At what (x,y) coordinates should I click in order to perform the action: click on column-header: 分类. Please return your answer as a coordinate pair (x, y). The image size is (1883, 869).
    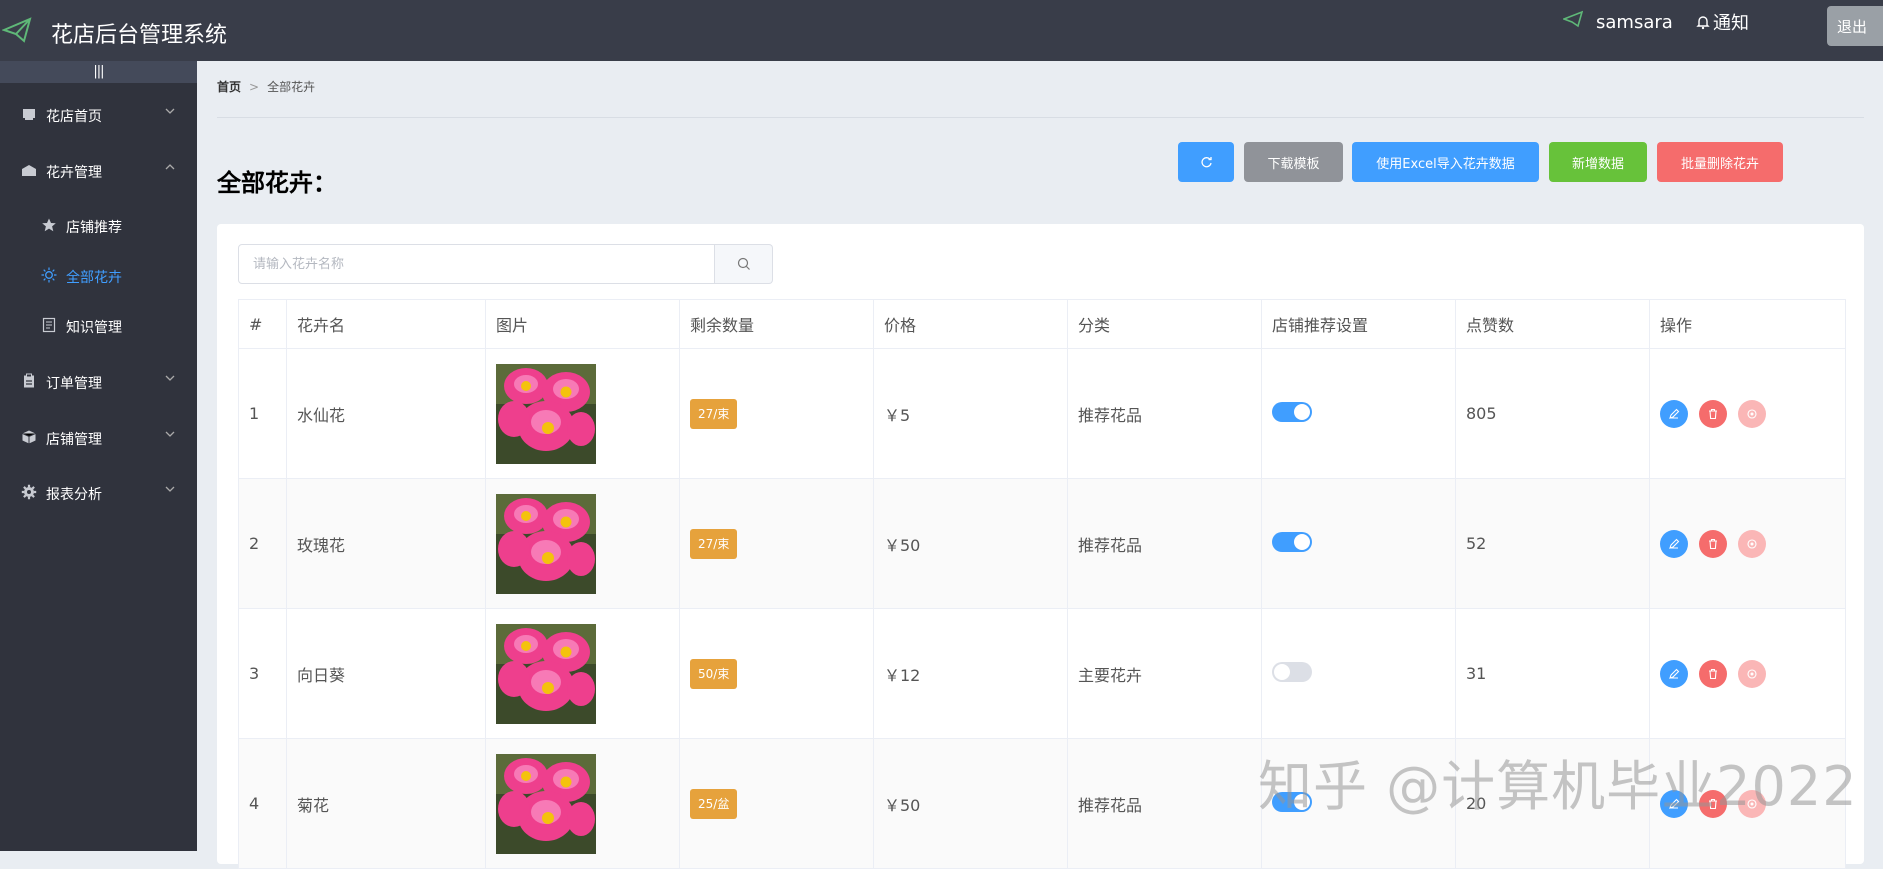
    Looking at the image, I should click on (1164, 324).